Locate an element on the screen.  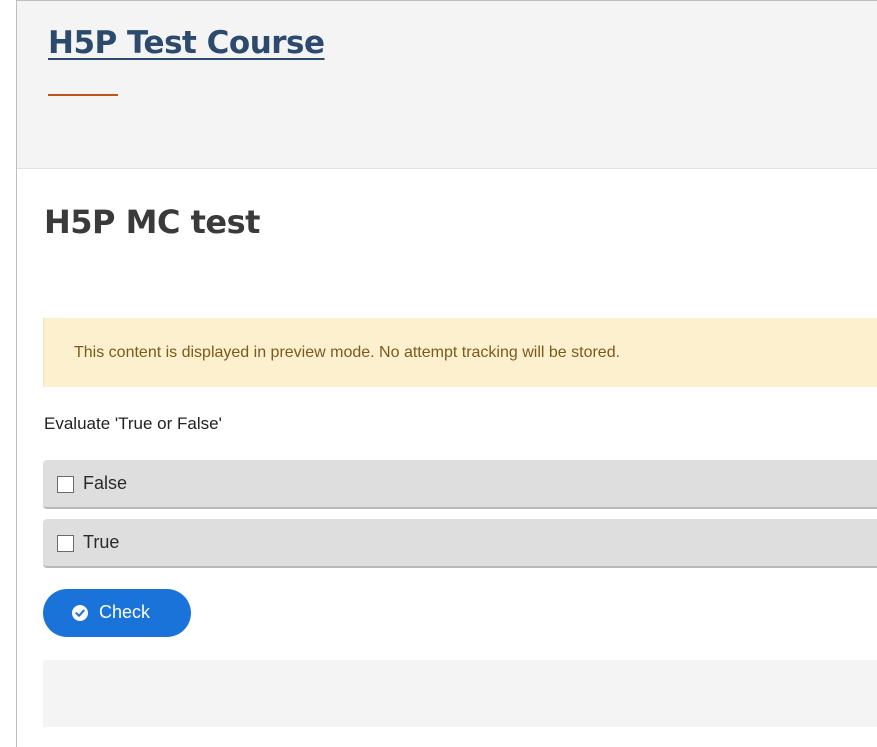
feedback-area is located at coordinates (460, 693).